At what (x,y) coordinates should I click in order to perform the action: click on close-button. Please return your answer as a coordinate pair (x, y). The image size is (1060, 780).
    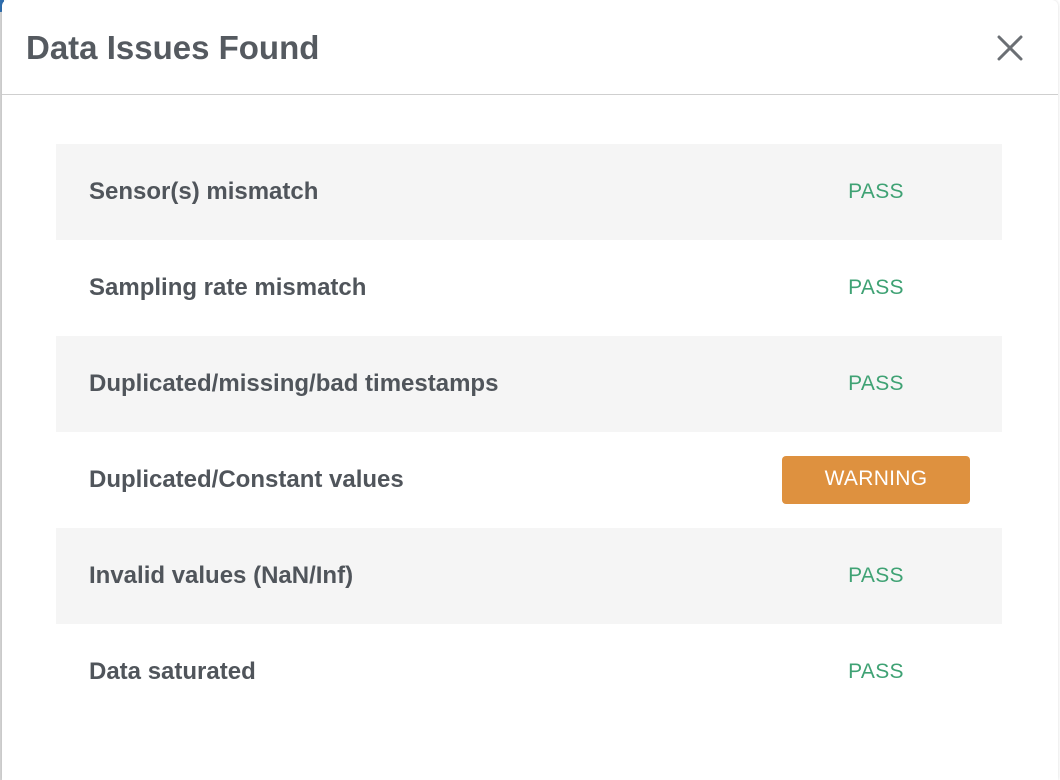
    Looking at the image, I should click on (1010, 48).